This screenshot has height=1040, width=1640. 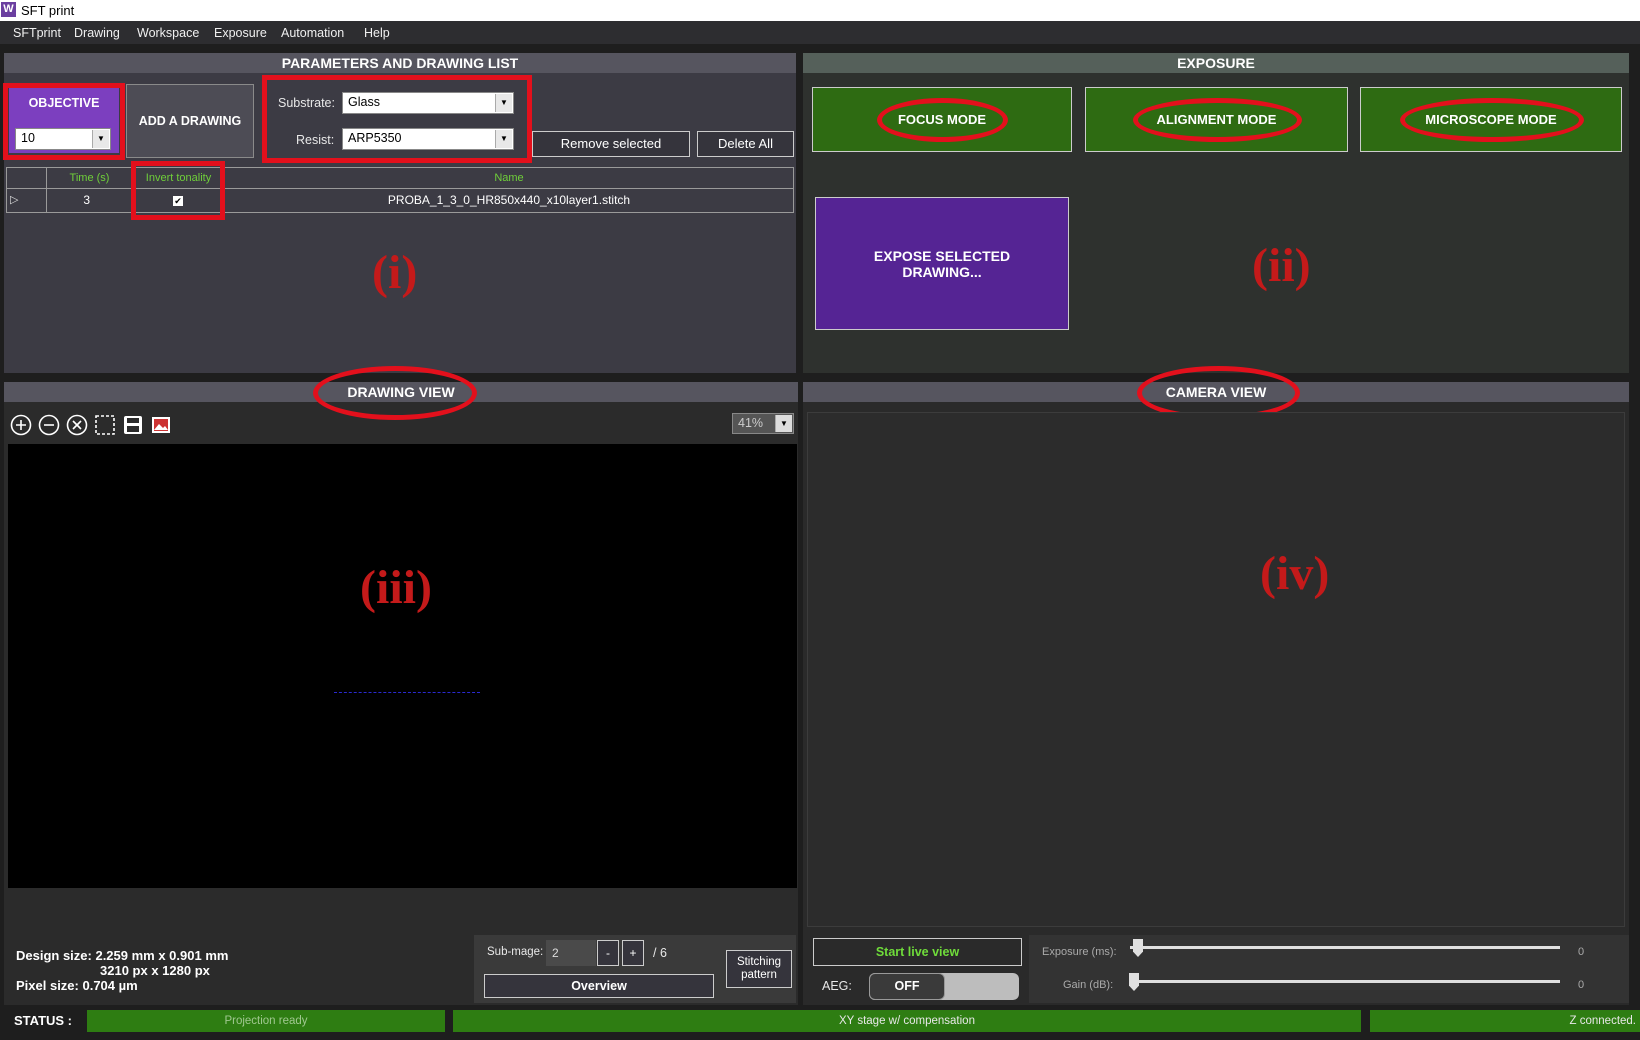 I want to click on status-projection: Projection ready, so click(x=266, y=1021).